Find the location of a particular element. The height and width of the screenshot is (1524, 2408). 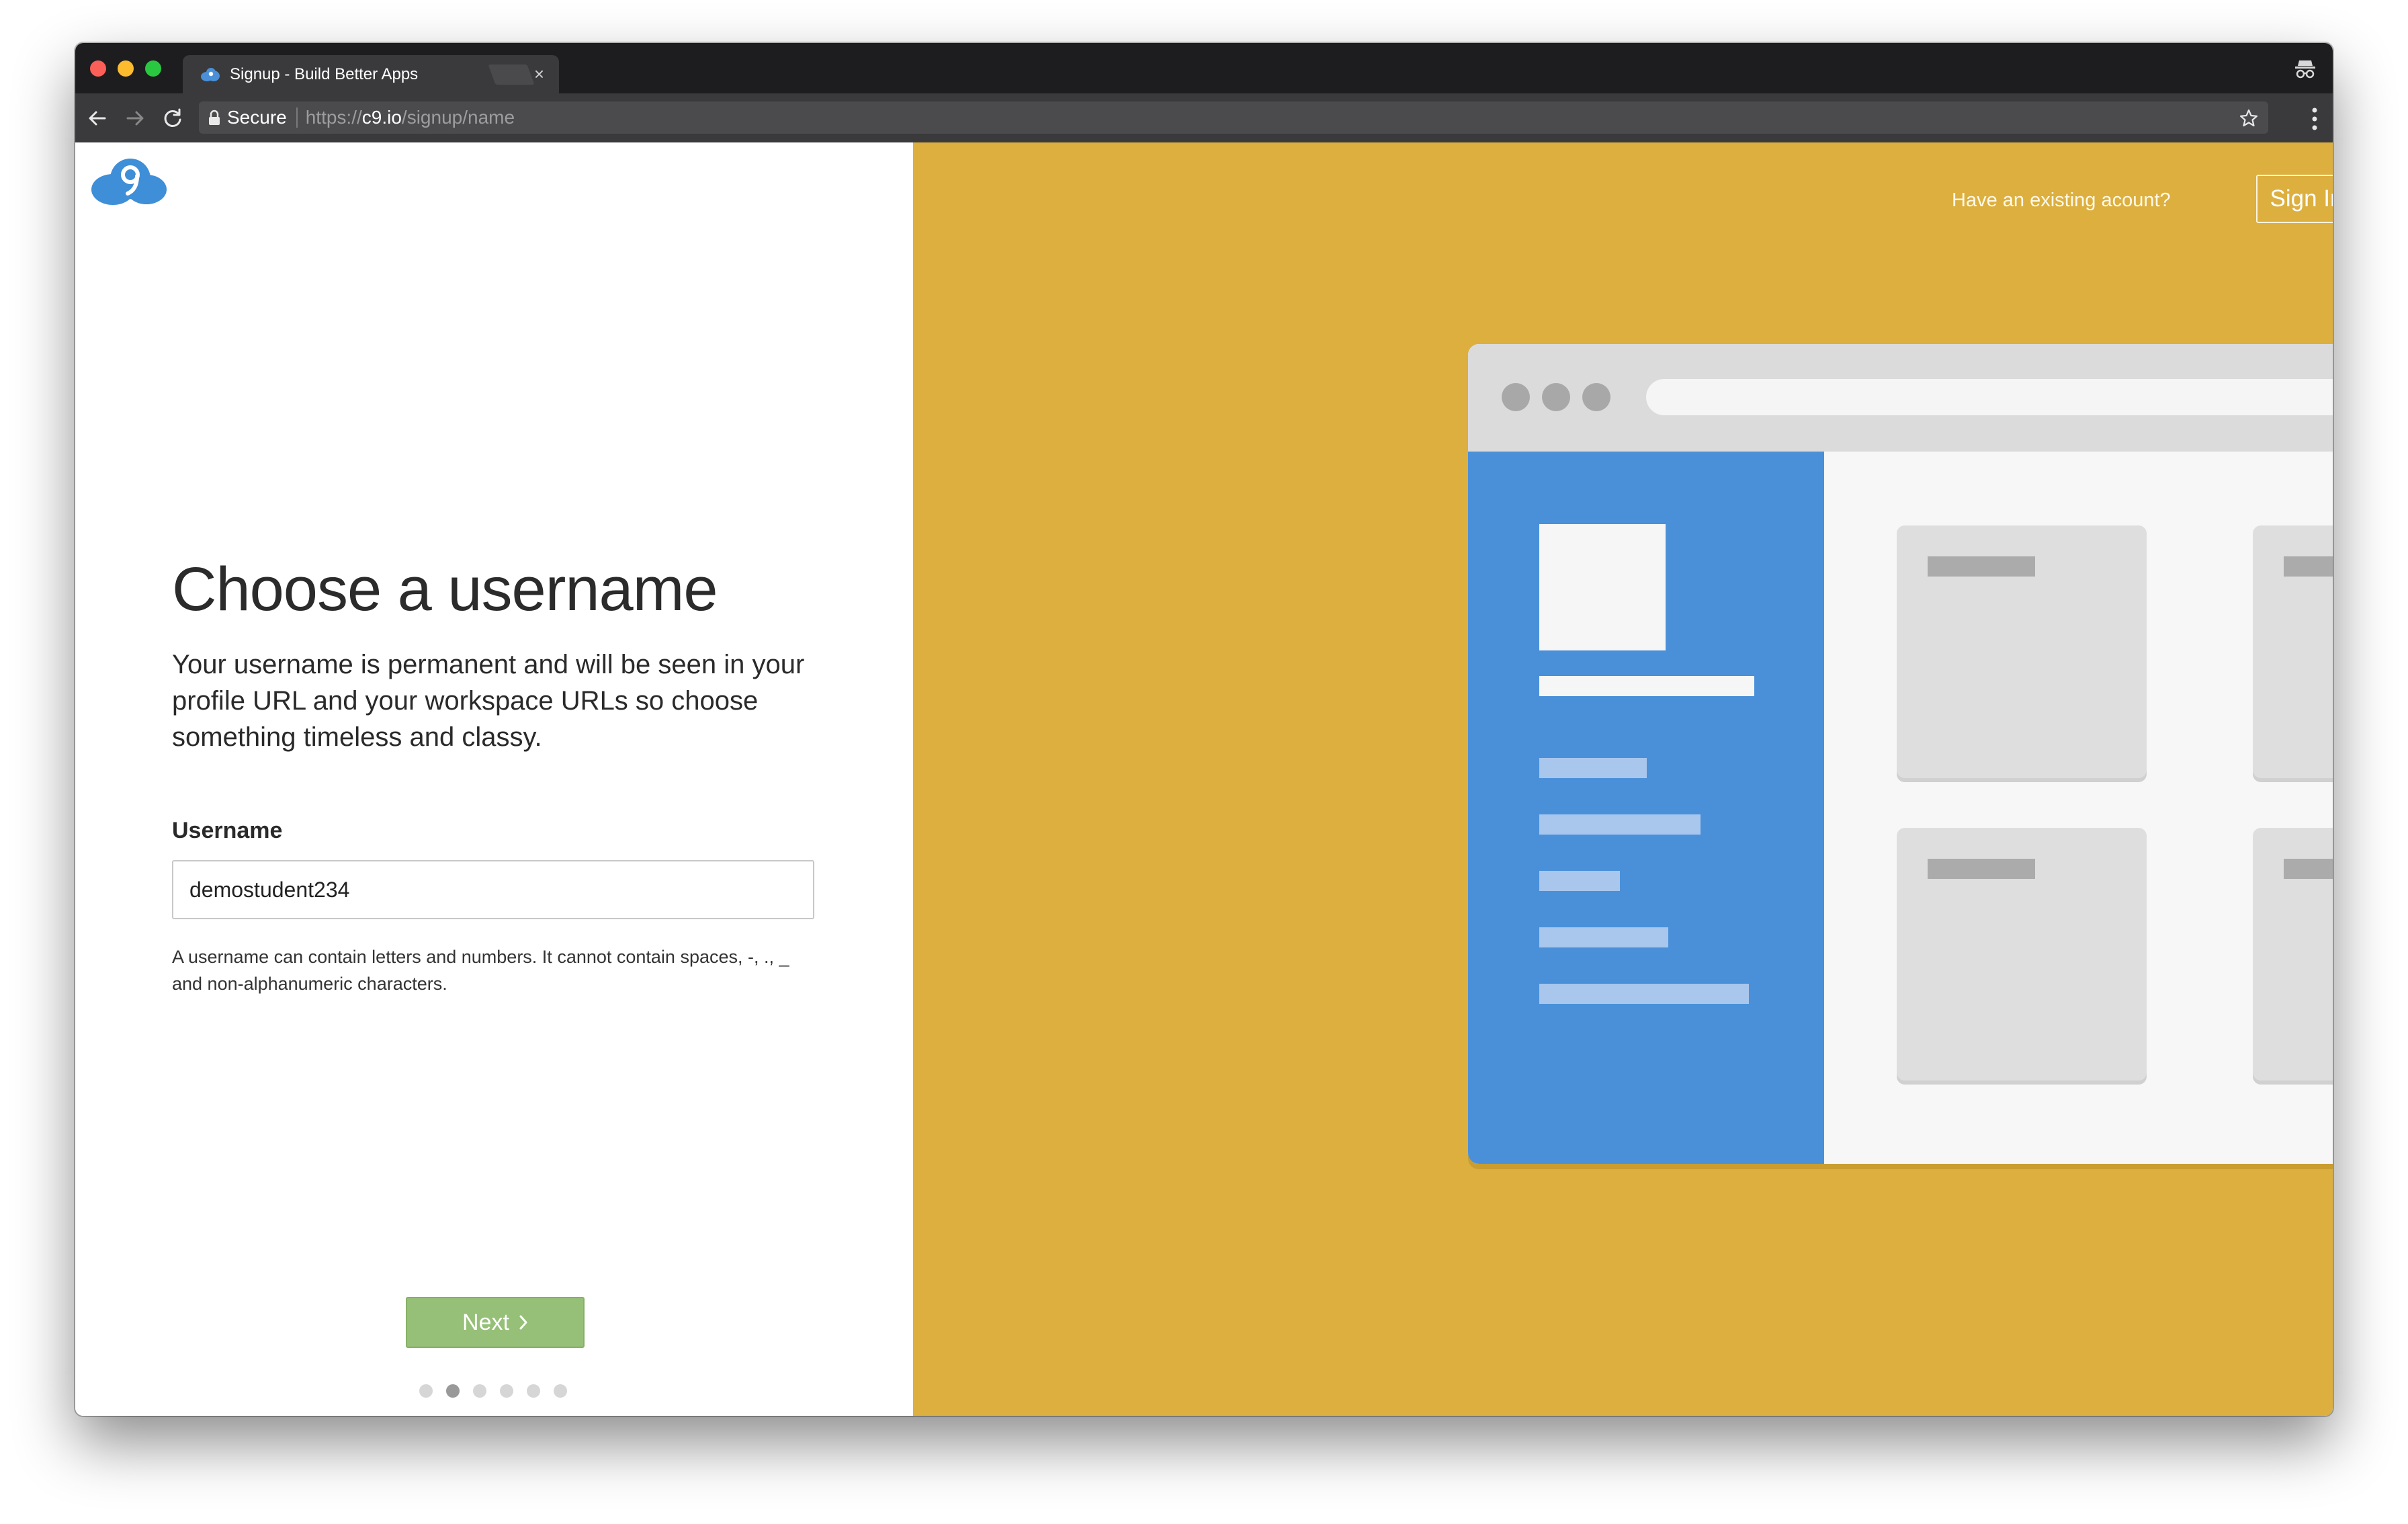

star-icon is located at coordinates (2249, 118).